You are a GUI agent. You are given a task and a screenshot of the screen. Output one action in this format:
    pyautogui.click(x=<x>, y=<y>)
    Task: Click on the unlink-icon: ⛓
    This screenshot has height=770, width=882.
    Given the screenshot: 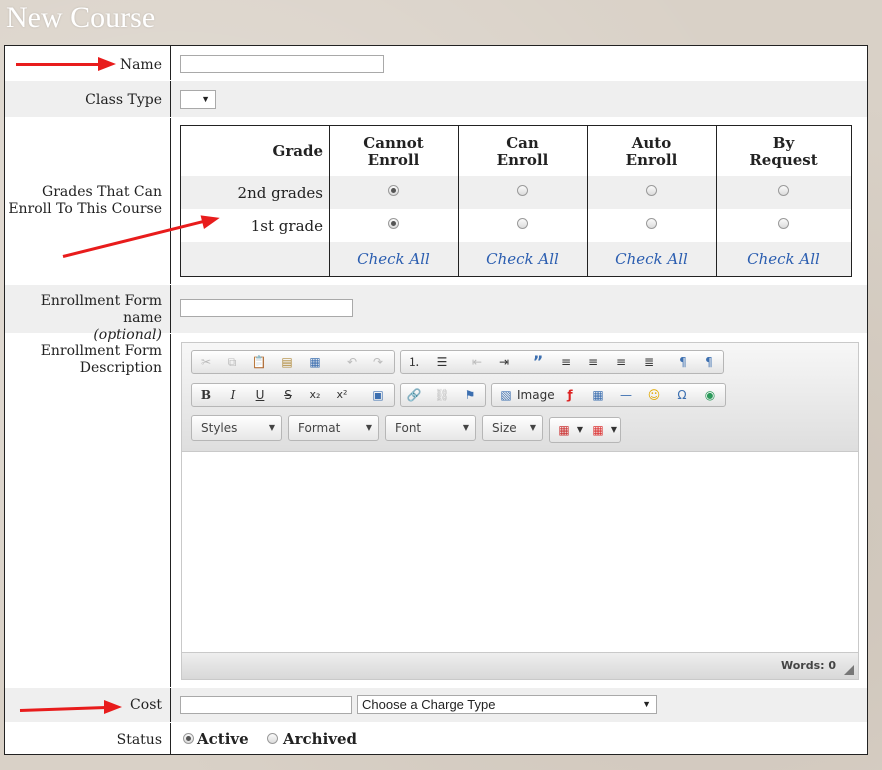 What is the action you would take?
    pyautogui.click(x=442, y=395)
    